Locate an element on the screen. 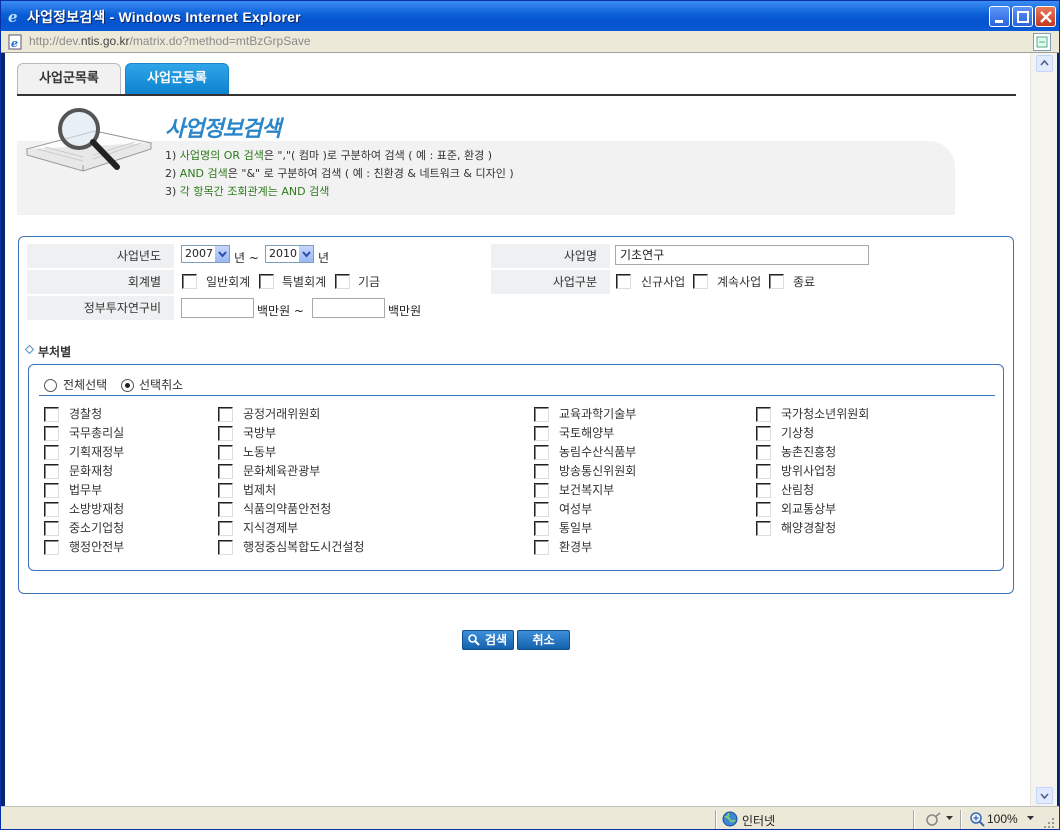 The image size is (1060, 830). year-label: 사업년도 is located at coordinates (100, 256).